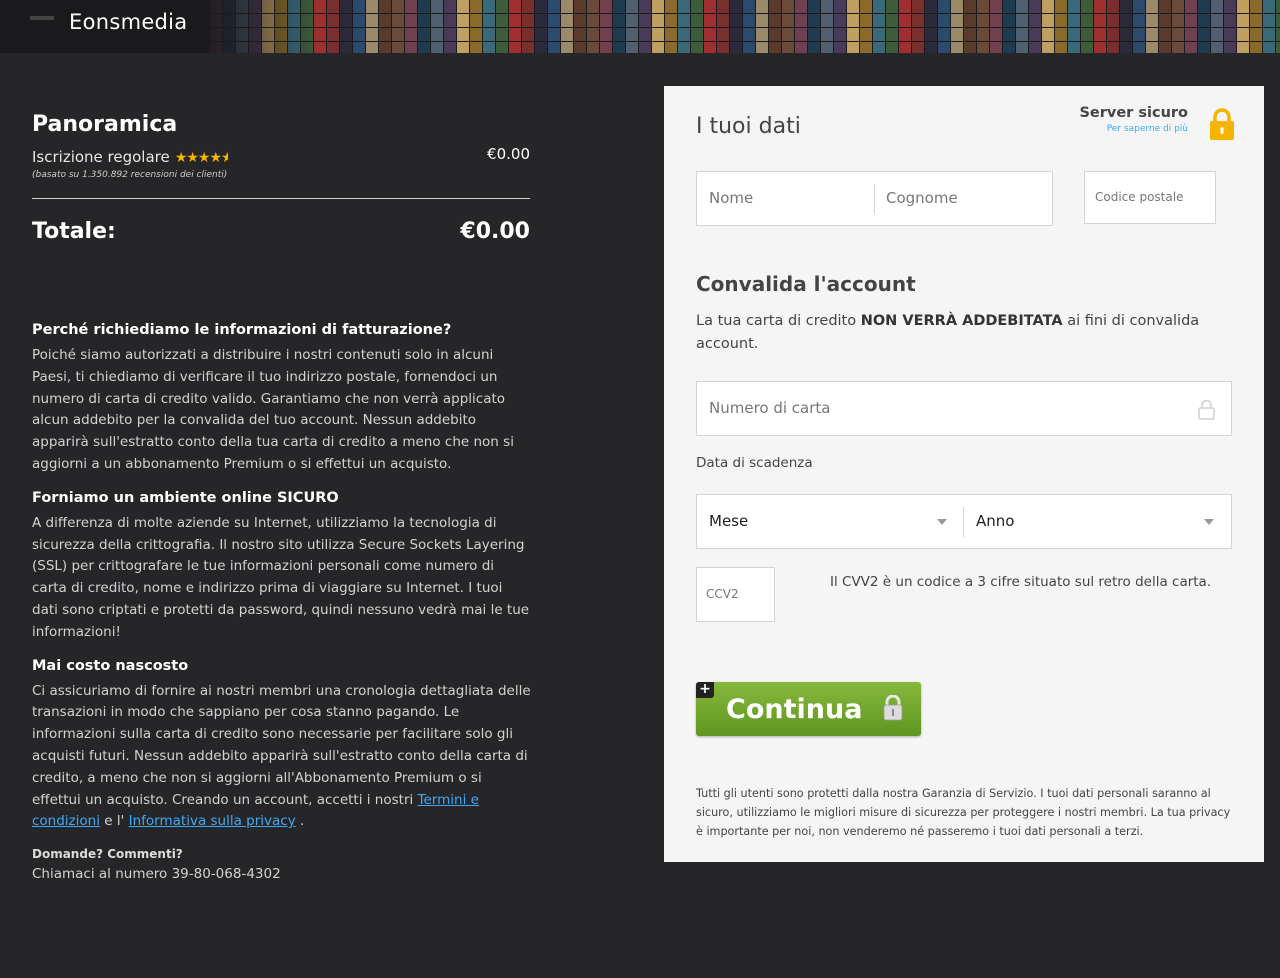 This screenshot has height=978, width=1280. Describe the element at coordinates (1133, 129) in the screenshot. I see `learn-more-link: Per saperne di più` at that location.